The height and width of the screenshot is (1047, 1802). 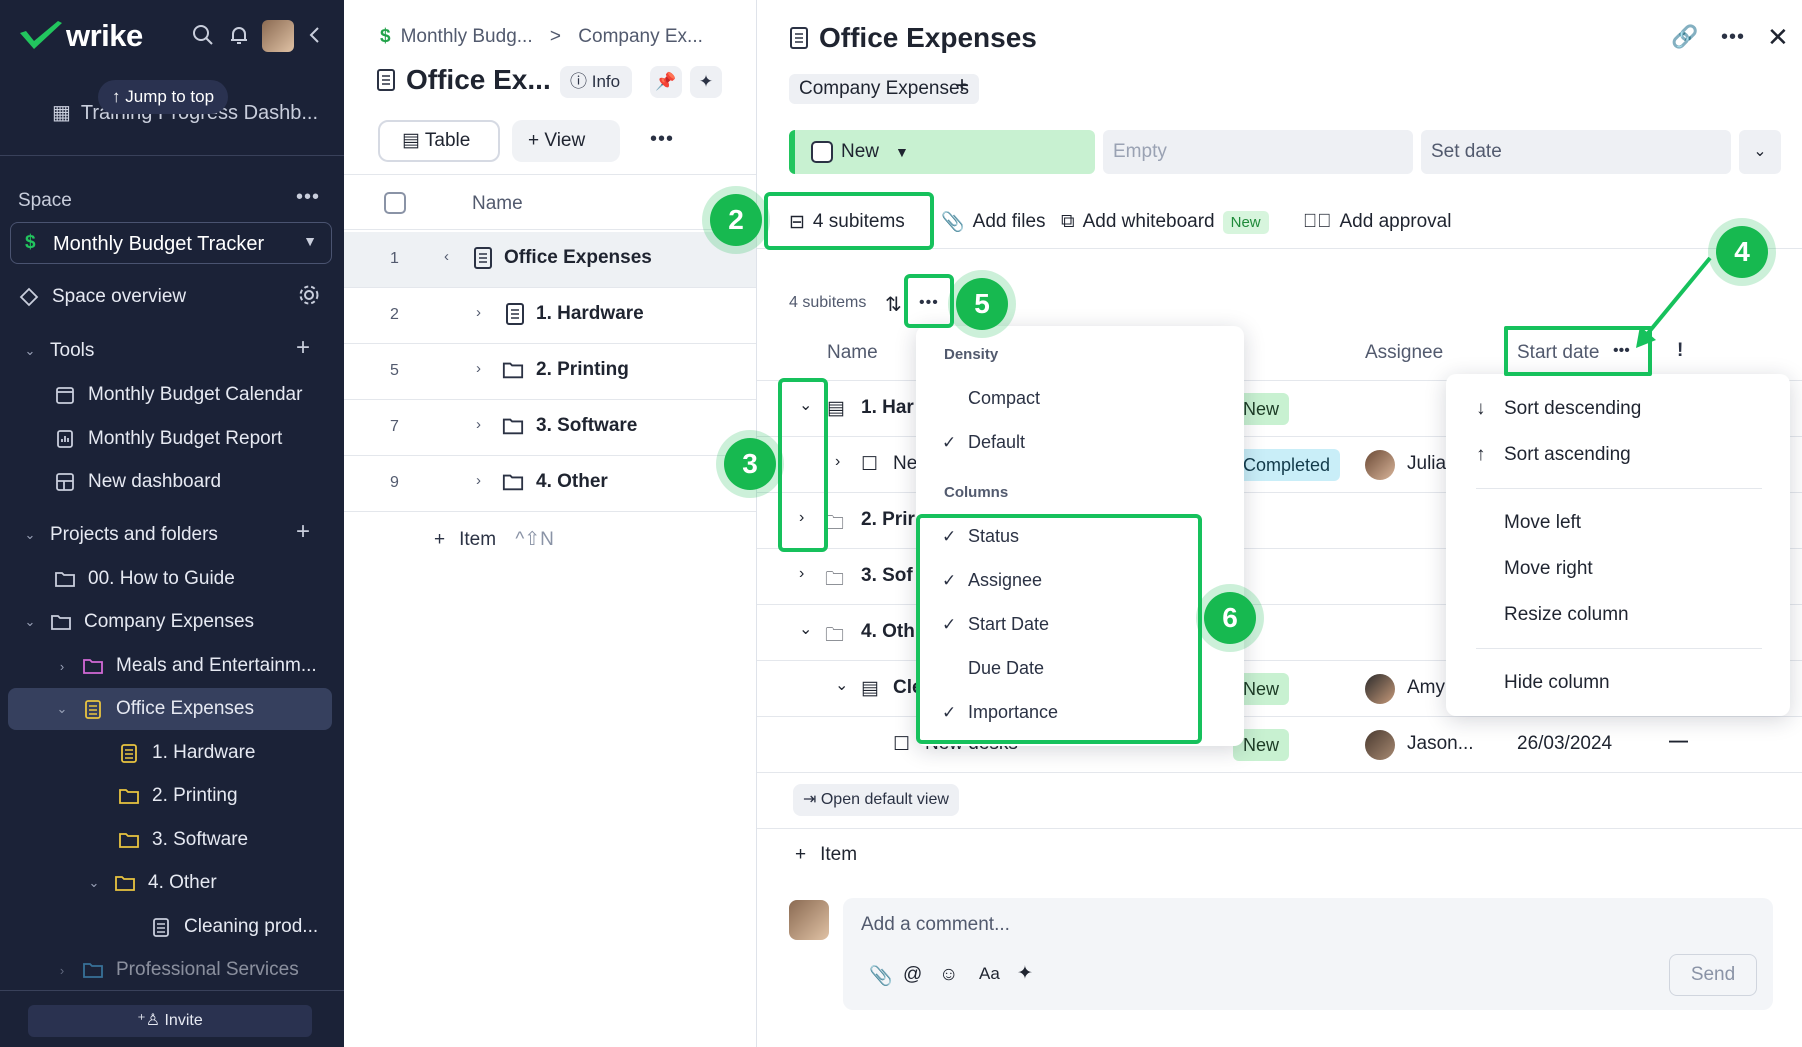 I want to click on wrike-logo: wrike, so click(x=80, y=36).